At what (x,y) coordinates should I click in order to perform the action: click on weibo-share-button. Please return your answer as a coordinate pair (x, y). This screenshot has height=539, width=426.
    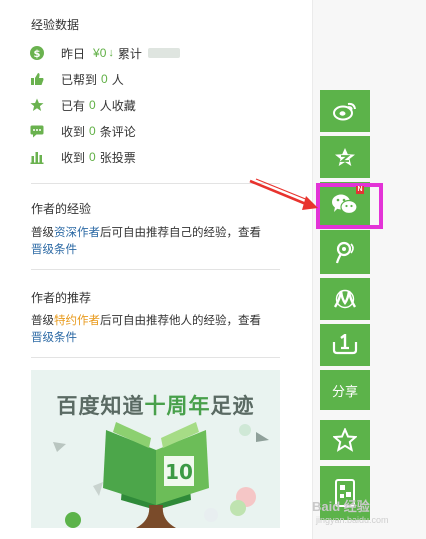
    Looking at the image, I should click on (345, 111).